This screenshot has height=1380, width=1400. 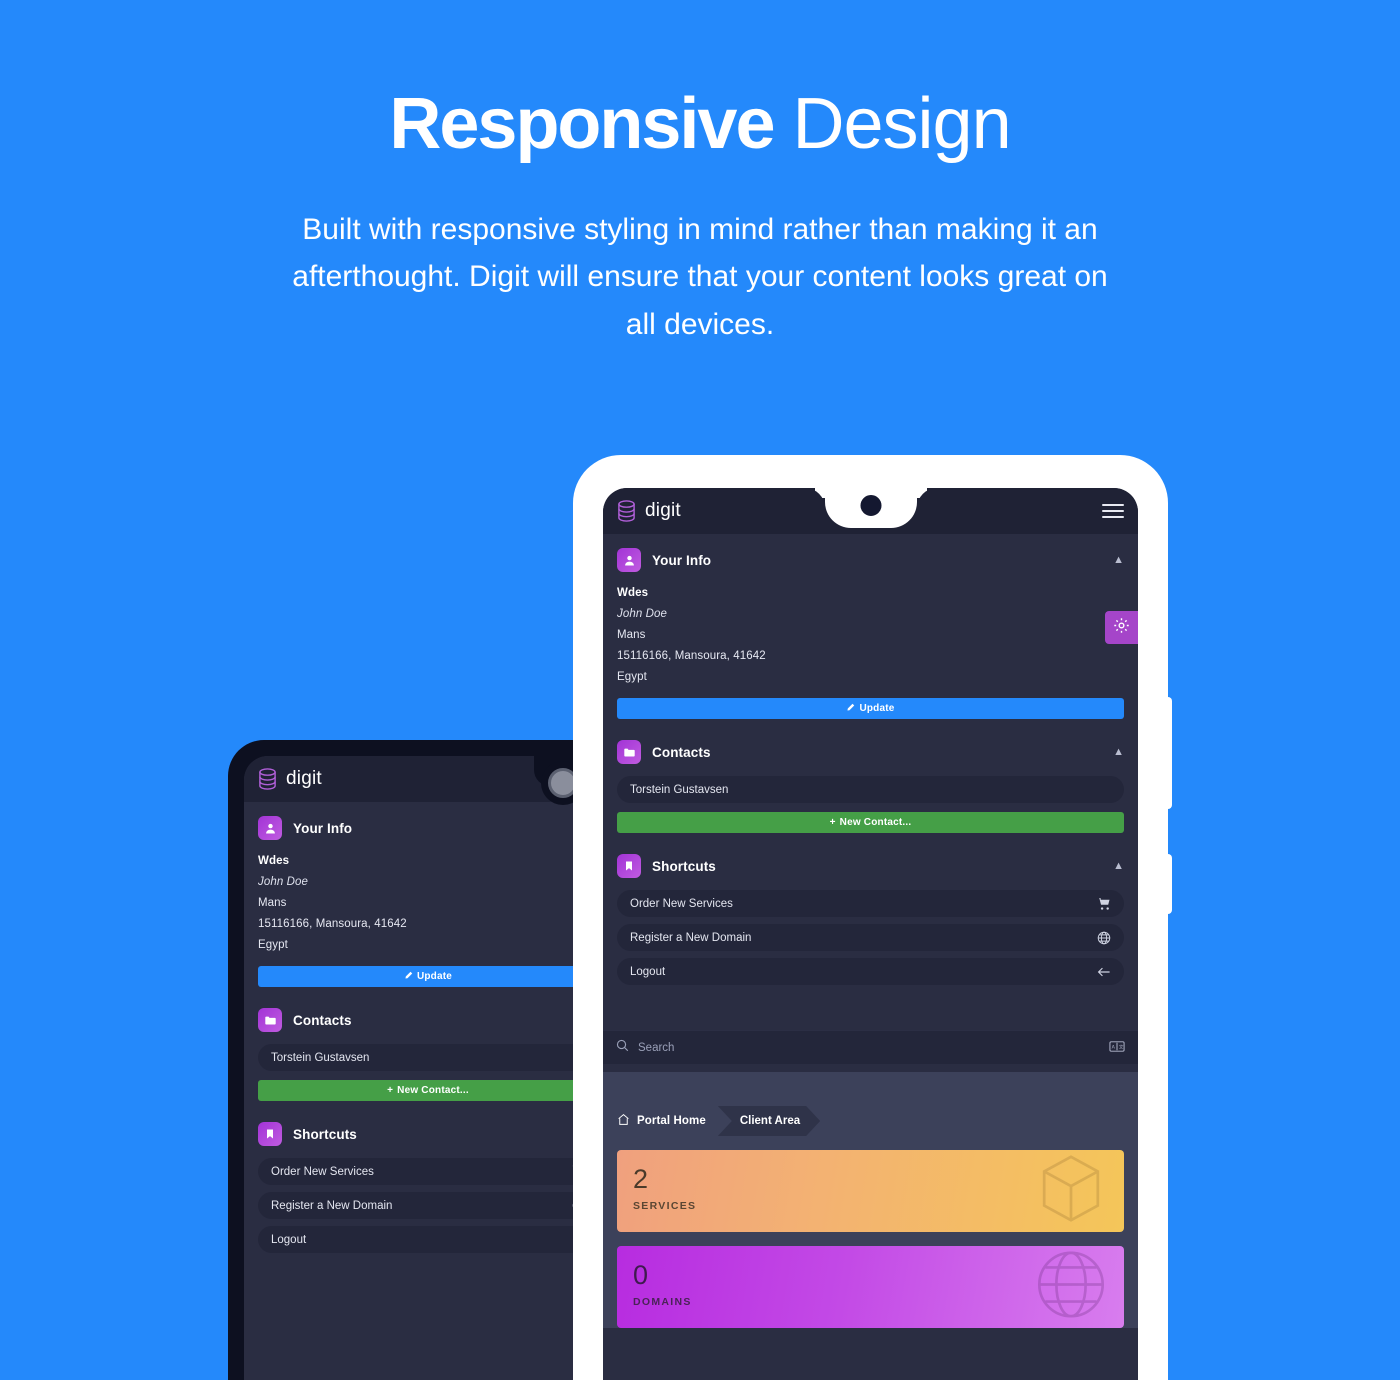 What do you see at coordinates (691, 656) in the screenshot?
I see `info-line-address: 15116166, Mansoura, 41642` at bounding box center [691, 656].